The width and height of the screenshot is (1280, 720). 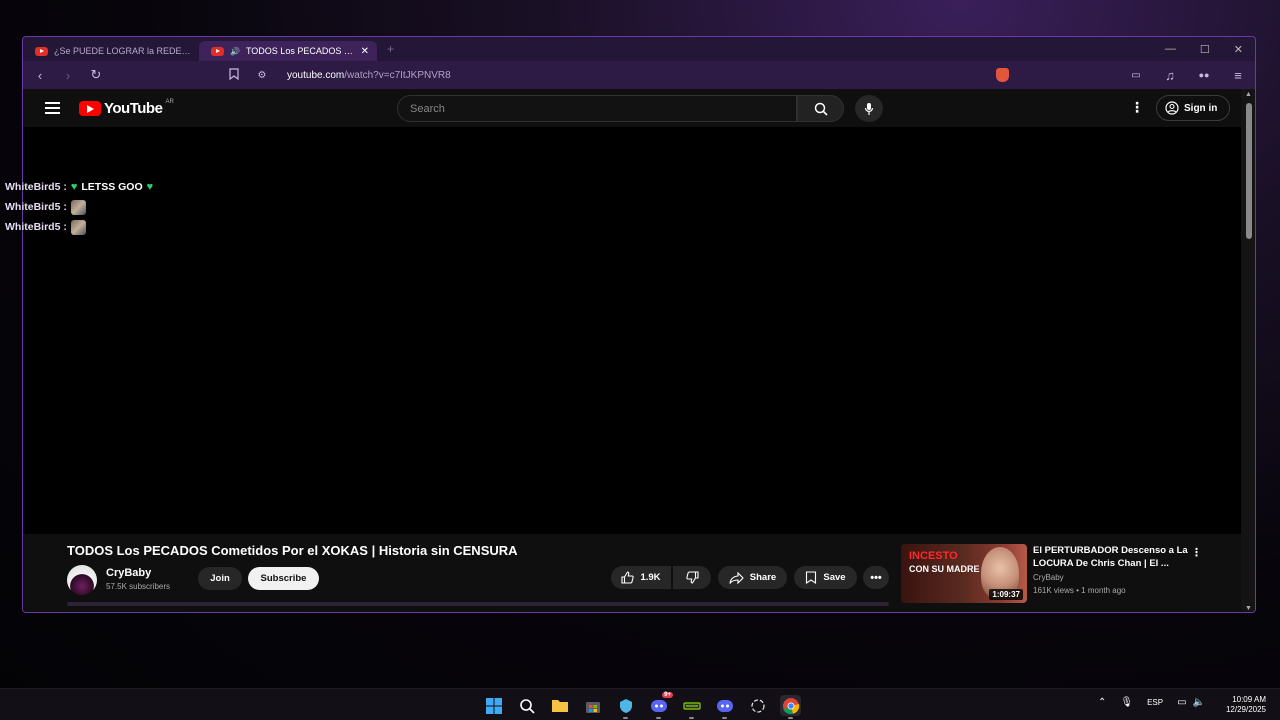 I want to click on running-indicator, so click(x=691, y=718).